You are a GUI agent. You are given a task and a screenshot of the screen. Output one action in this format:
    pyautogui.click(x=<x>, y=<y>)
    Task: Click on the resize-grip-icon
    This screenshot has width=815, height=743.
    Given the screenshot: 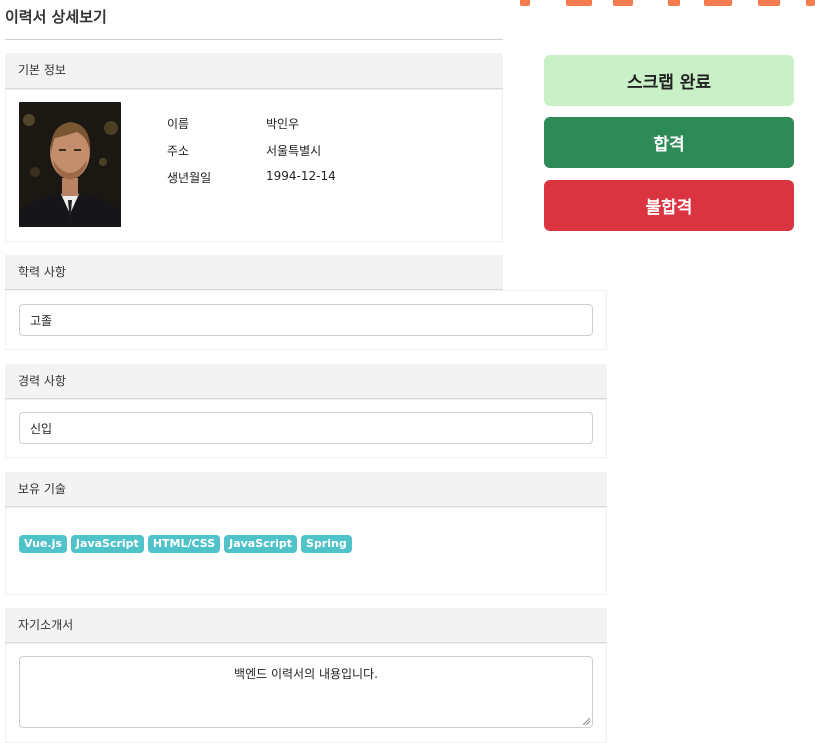 What is the action you would take?
    pyautogui.click(x=586, y=721)
    